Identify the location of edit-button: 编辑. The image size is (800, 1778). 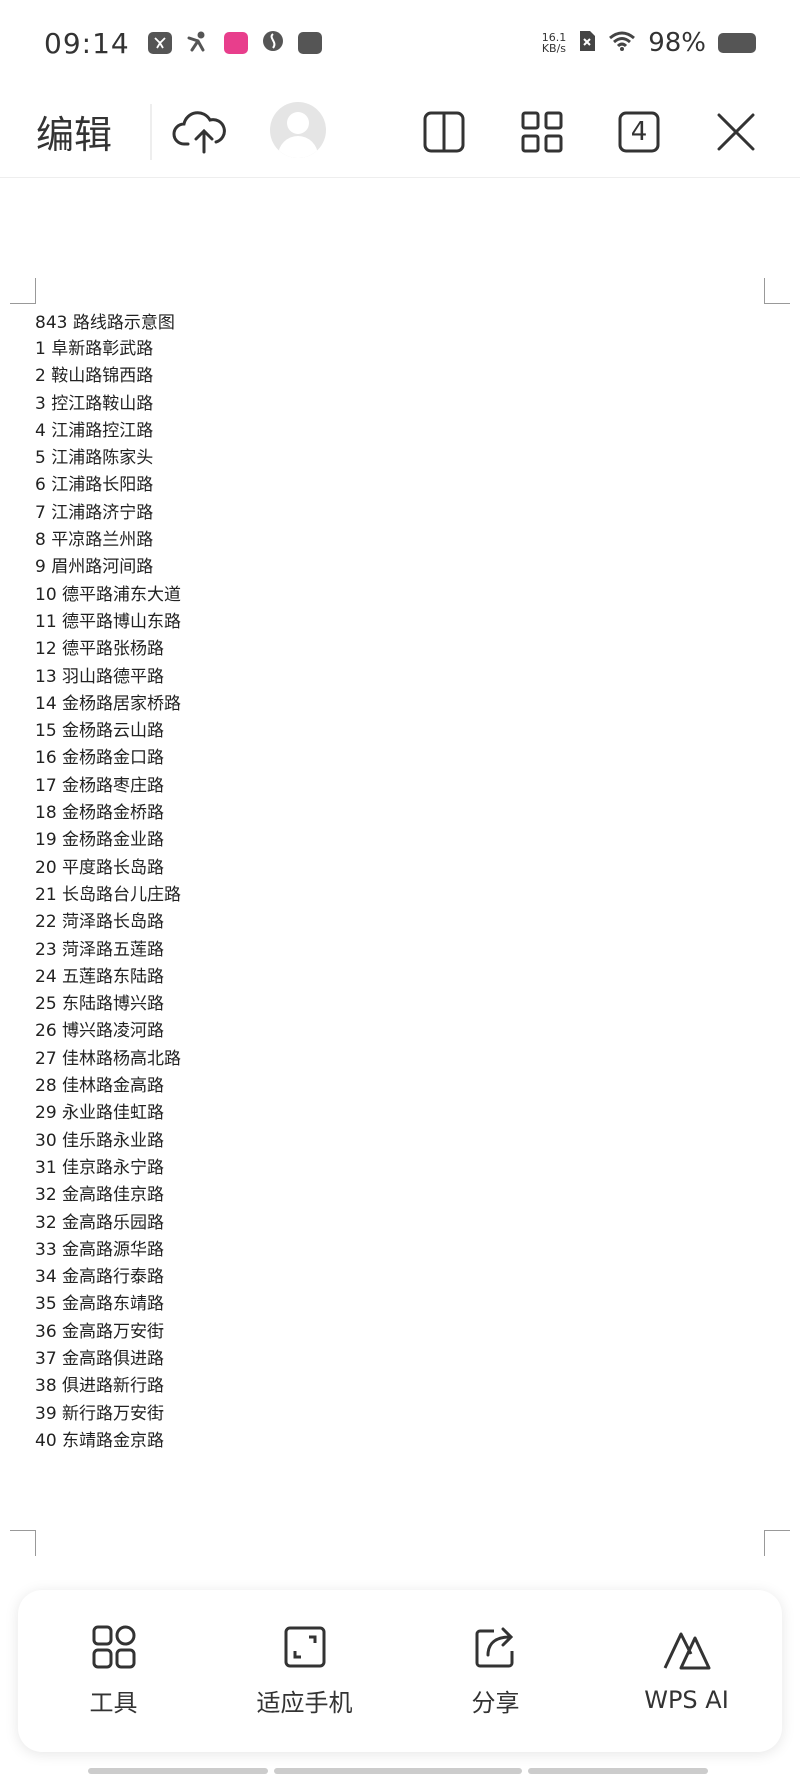
(91, 131).